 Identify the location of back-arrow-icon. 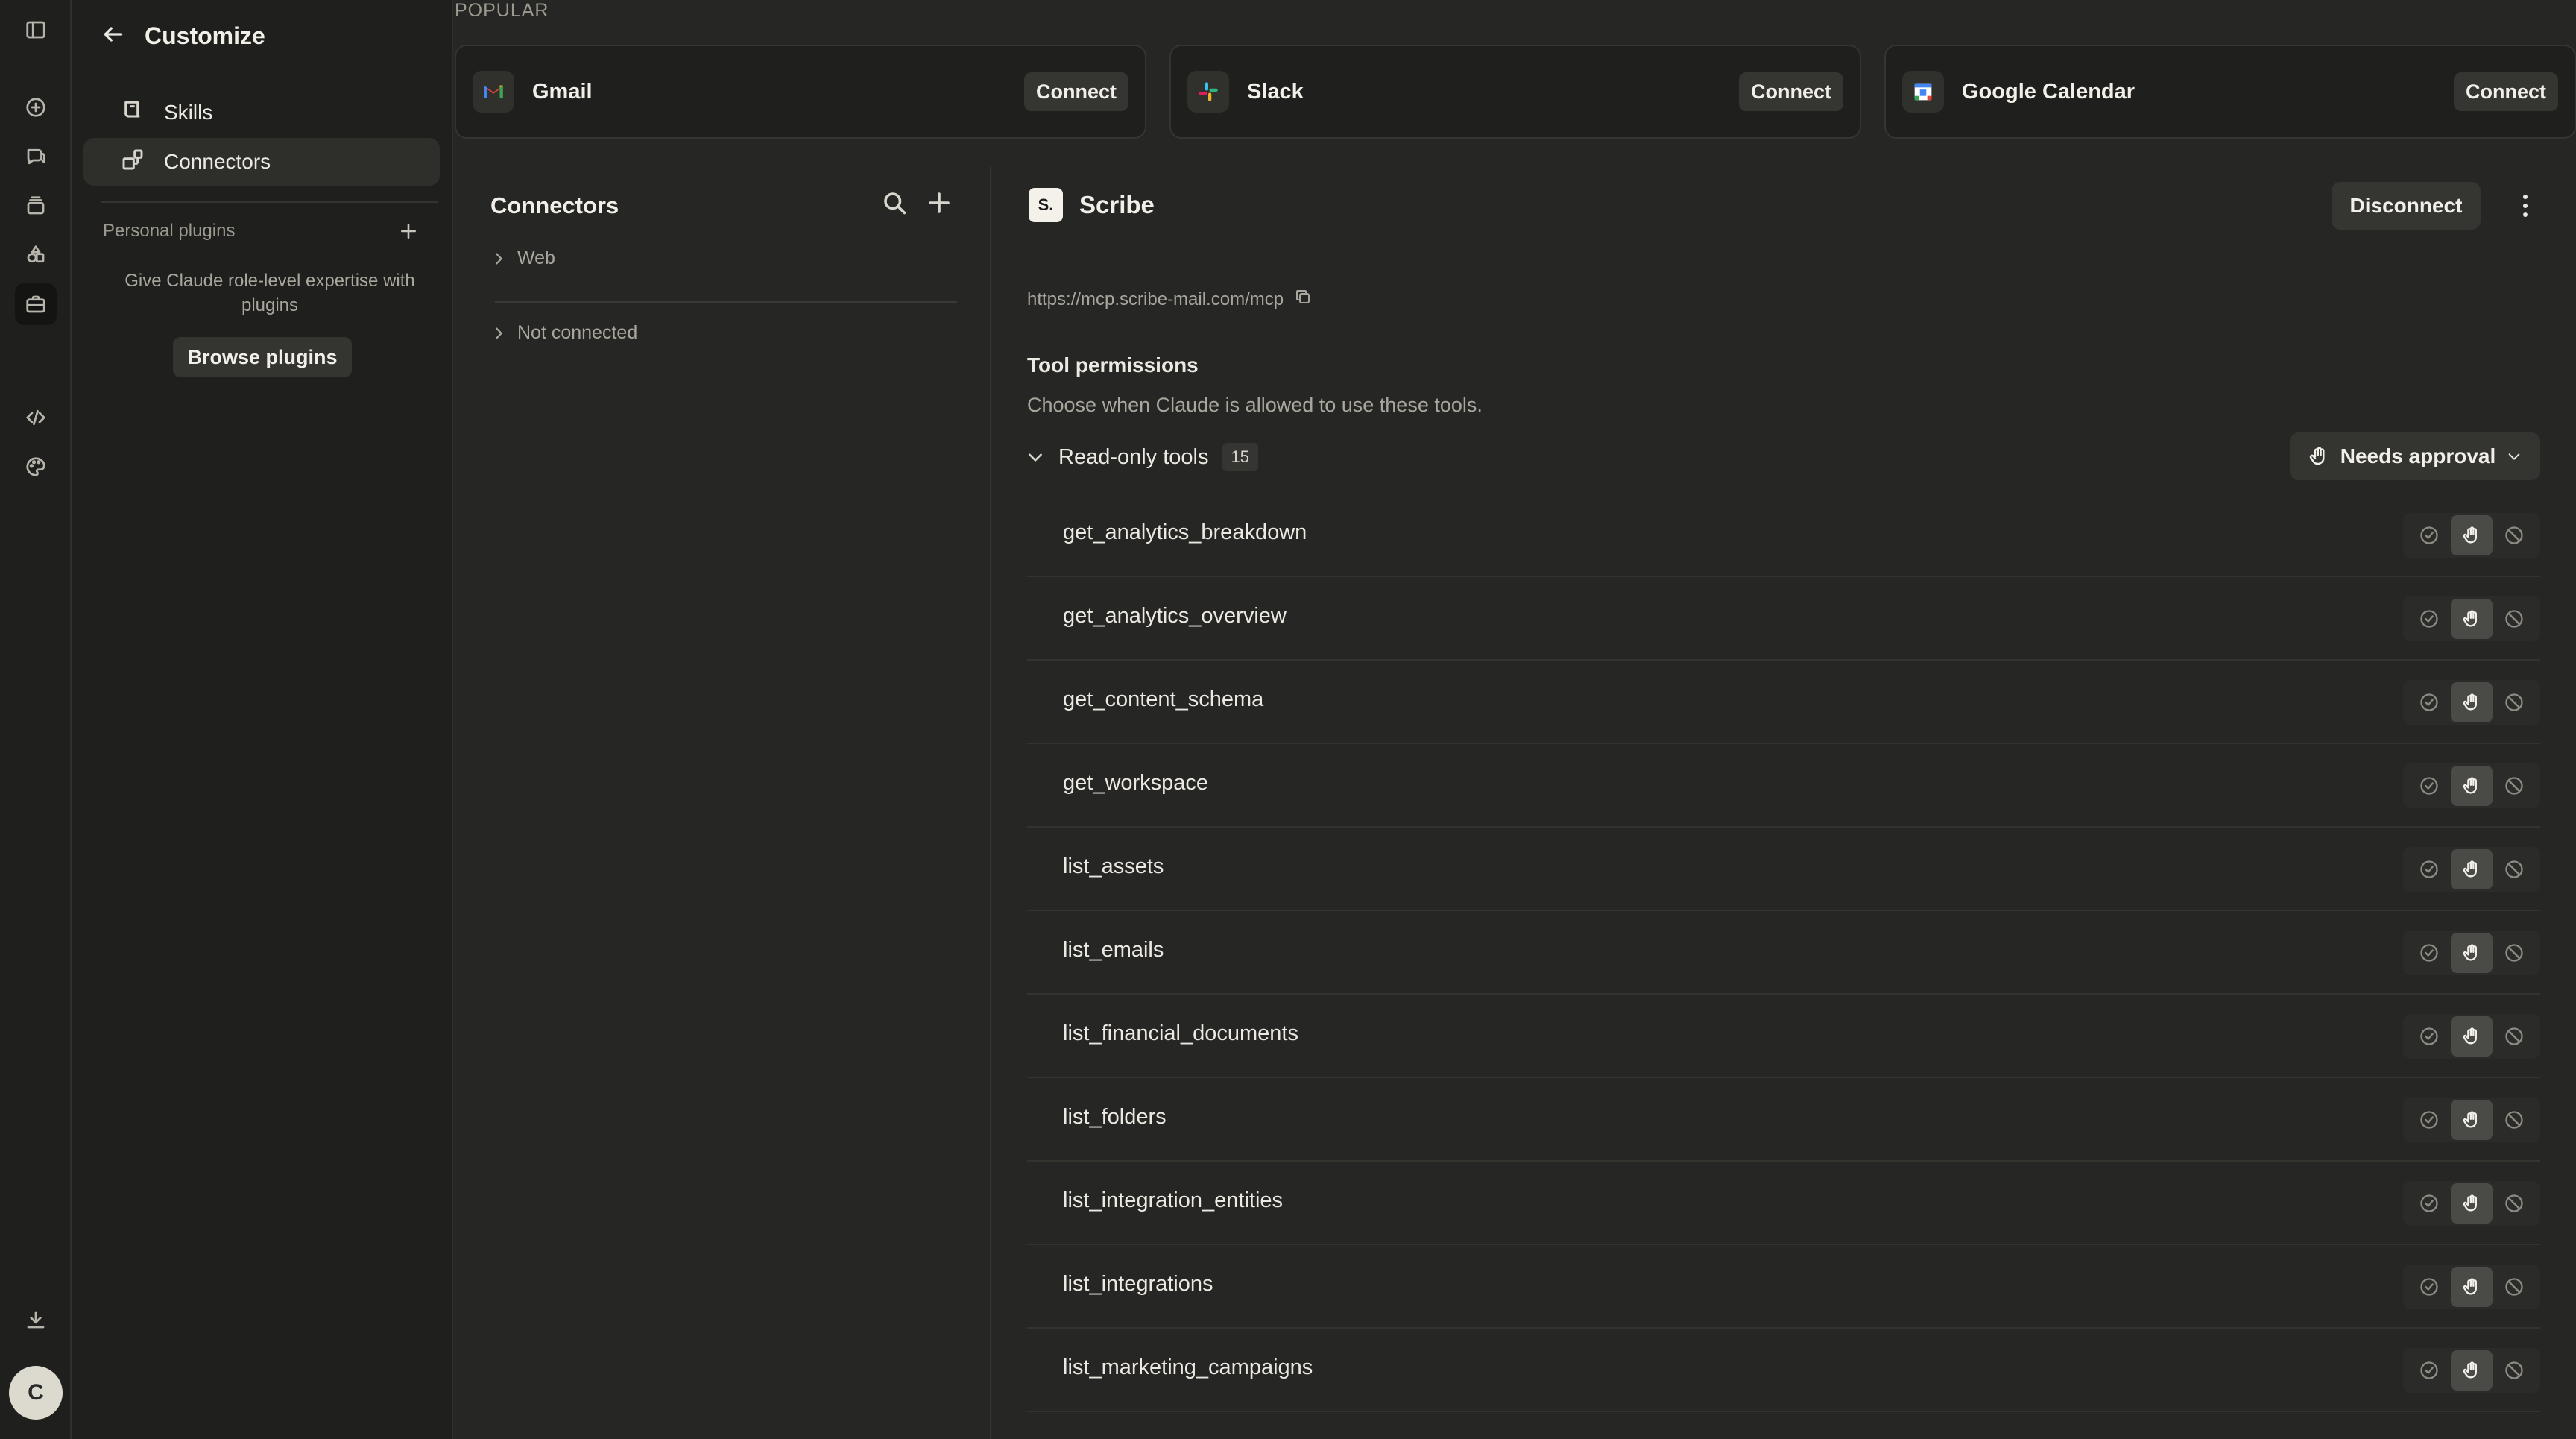
(113, 36).